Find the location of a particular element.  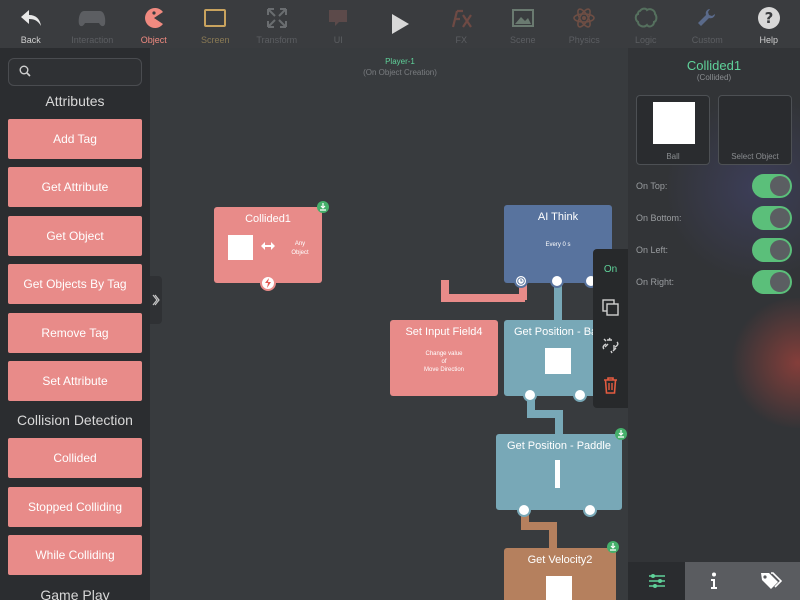

get-position-ball-port-left is located at coordinates (530, 395).